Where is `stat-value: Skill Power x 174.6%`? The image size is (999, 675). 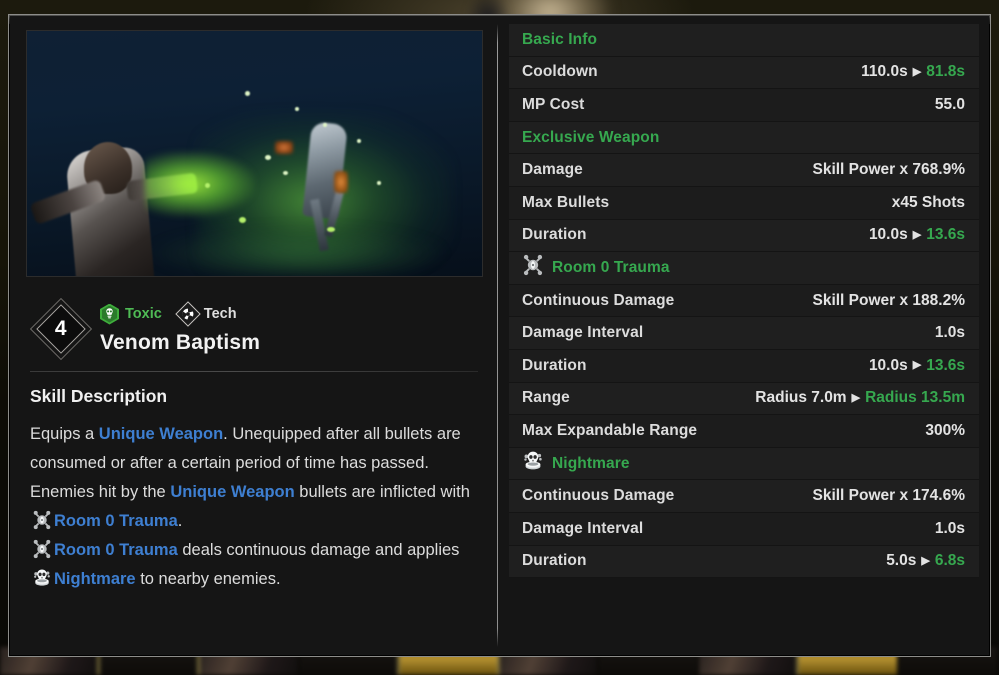 stat-value: Skill Power x 174.6% is located at coordinates (888, 496).